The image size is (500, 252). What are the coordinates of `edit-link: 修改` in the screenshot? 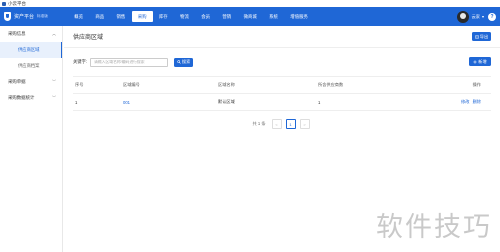 It's located at (465, 101).